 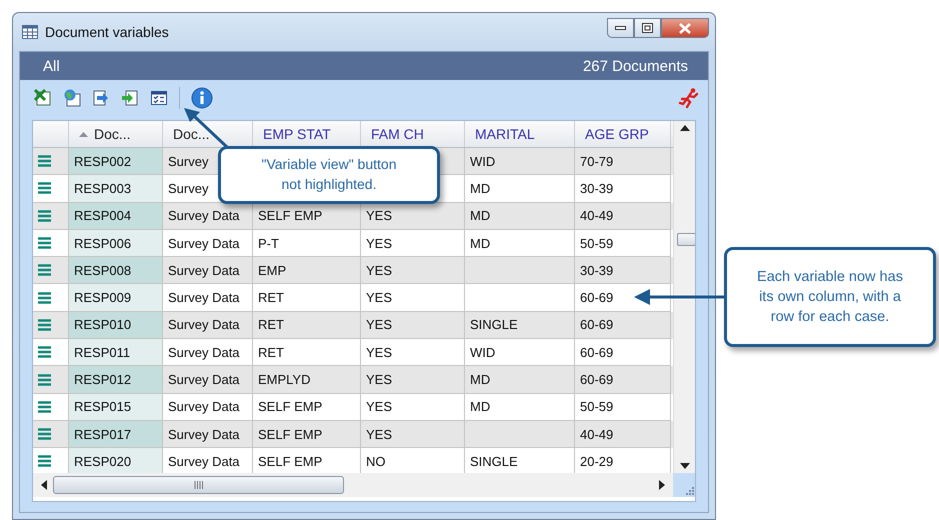 I want to click on column-header: MARITAL, so click(x=520, y=134).